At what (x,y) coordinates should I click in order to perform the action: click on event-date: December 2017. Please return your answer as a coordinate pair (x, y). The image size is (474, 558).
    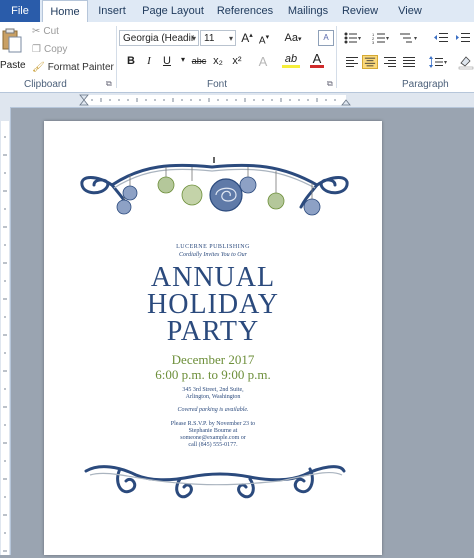
    Looking at the image, I should click on (213, 359).